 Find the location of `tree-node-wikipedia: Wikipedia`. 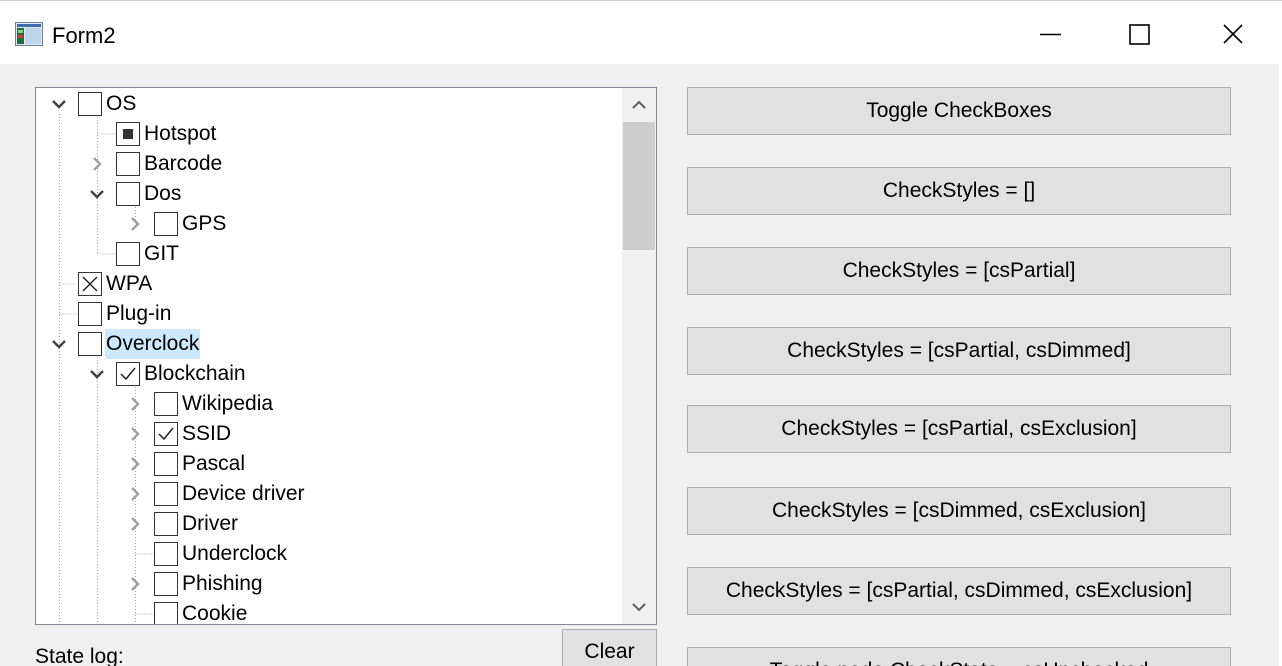

tree-node-wikipedia: Wikipedia is located at coordinates (329, 404).